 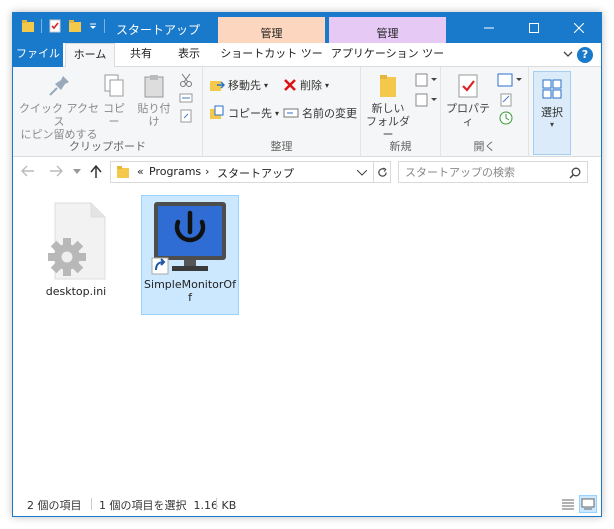 What do you see at coordinates (154, 100) in the screenshot?
I see `paste-button: 貼り付け` at bounding box center [154, 100].